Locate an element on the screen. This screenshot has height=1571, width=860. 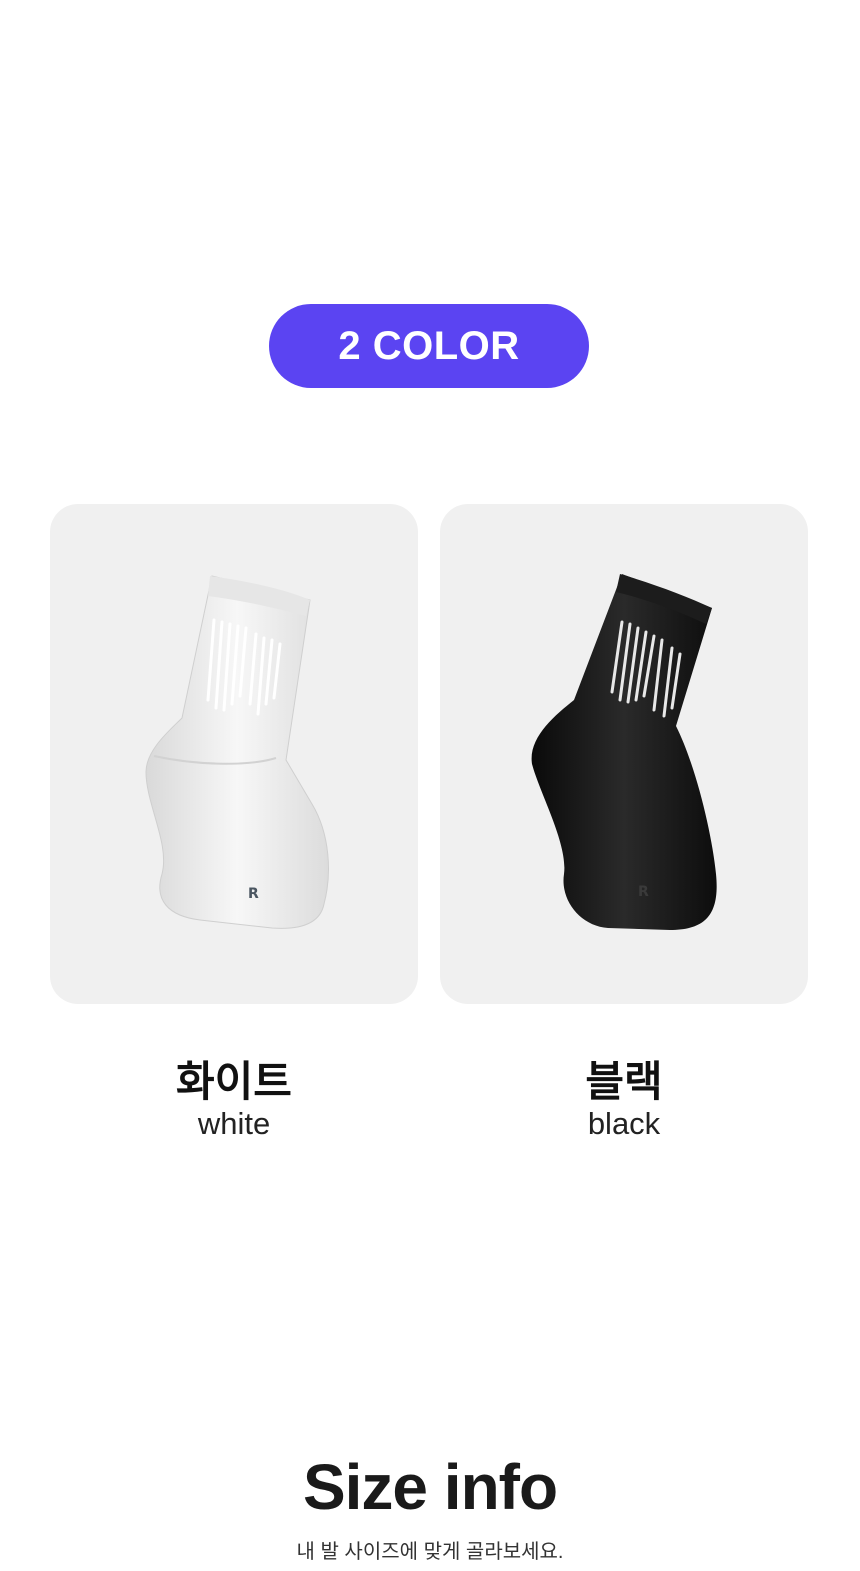
product-card-black: R is located at coordinates (624, 754).